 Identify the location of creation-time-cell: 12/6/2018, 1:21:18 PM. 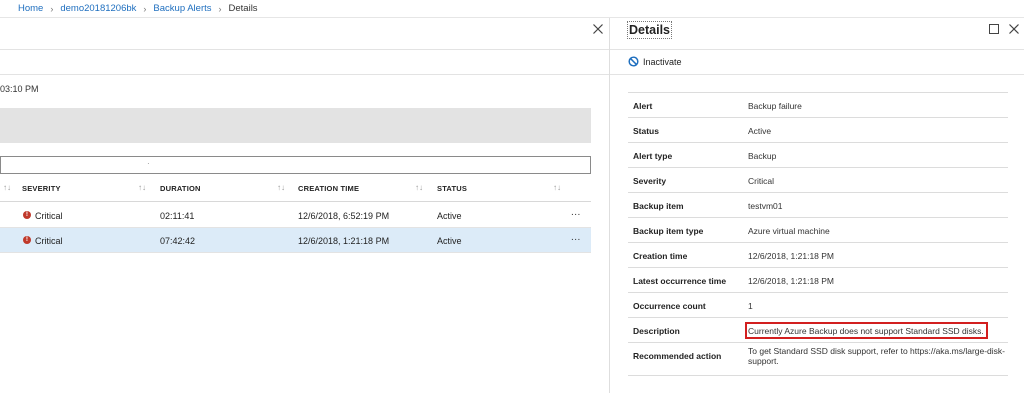
(344, 241).